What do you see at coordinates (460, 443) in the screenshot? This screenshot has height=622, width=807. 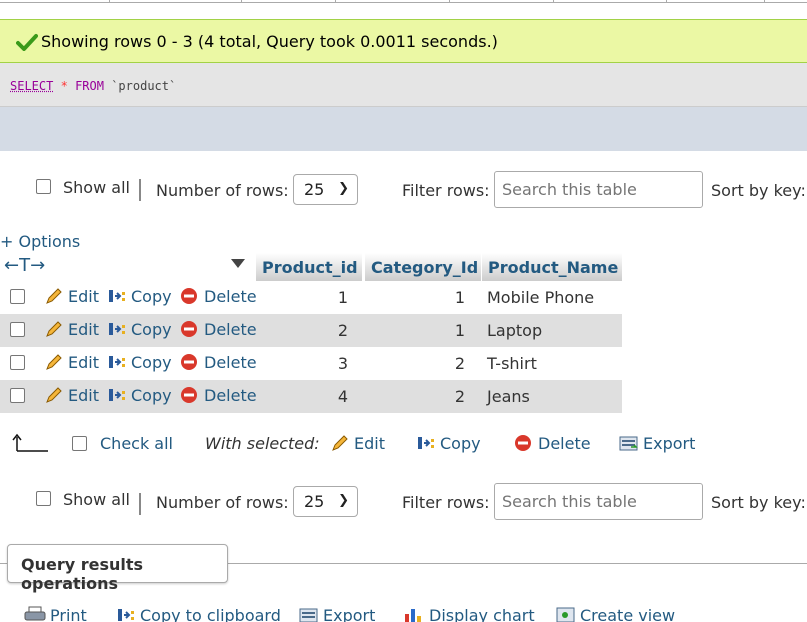 I see `bulk-copy-label: Copy` at bounding box center [460, 443].